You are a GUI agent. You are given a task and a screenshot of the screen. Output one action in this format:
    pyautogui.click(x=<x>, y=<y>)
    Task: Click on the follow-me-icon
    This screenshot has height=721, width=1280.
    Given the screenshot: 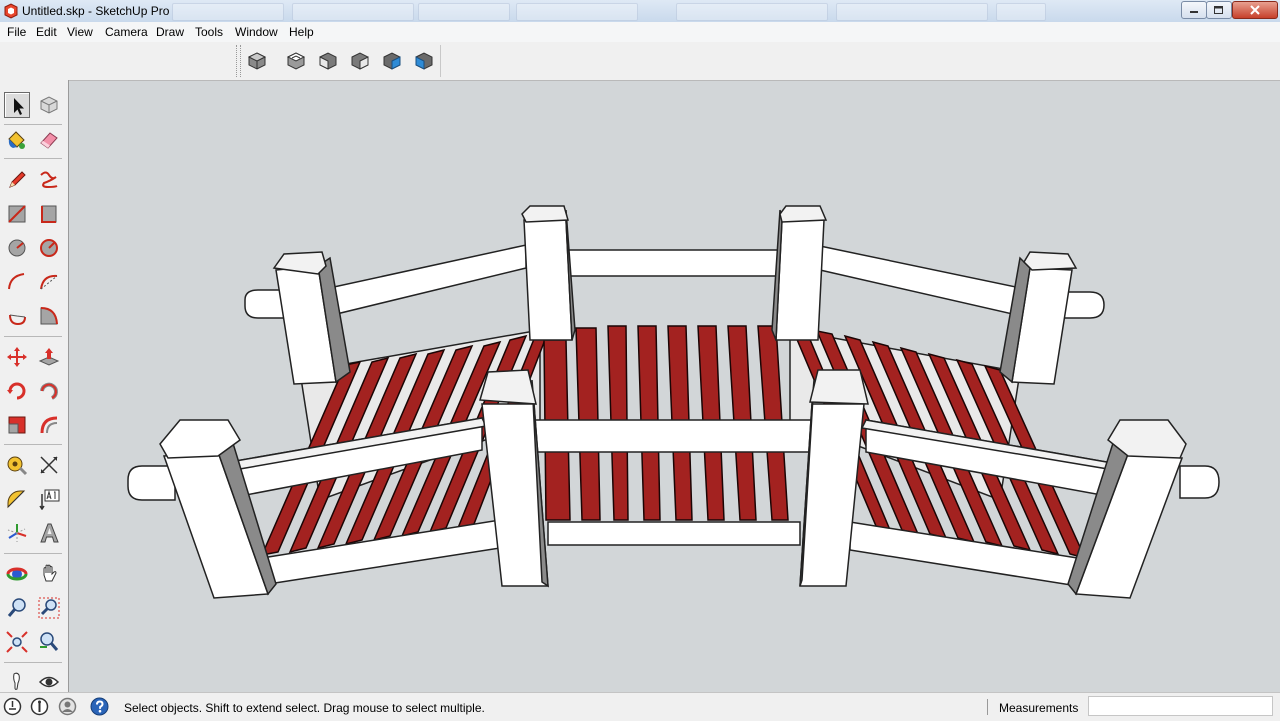 What is the action you would take?
    pyautogui.click(x=49, y=391)
    